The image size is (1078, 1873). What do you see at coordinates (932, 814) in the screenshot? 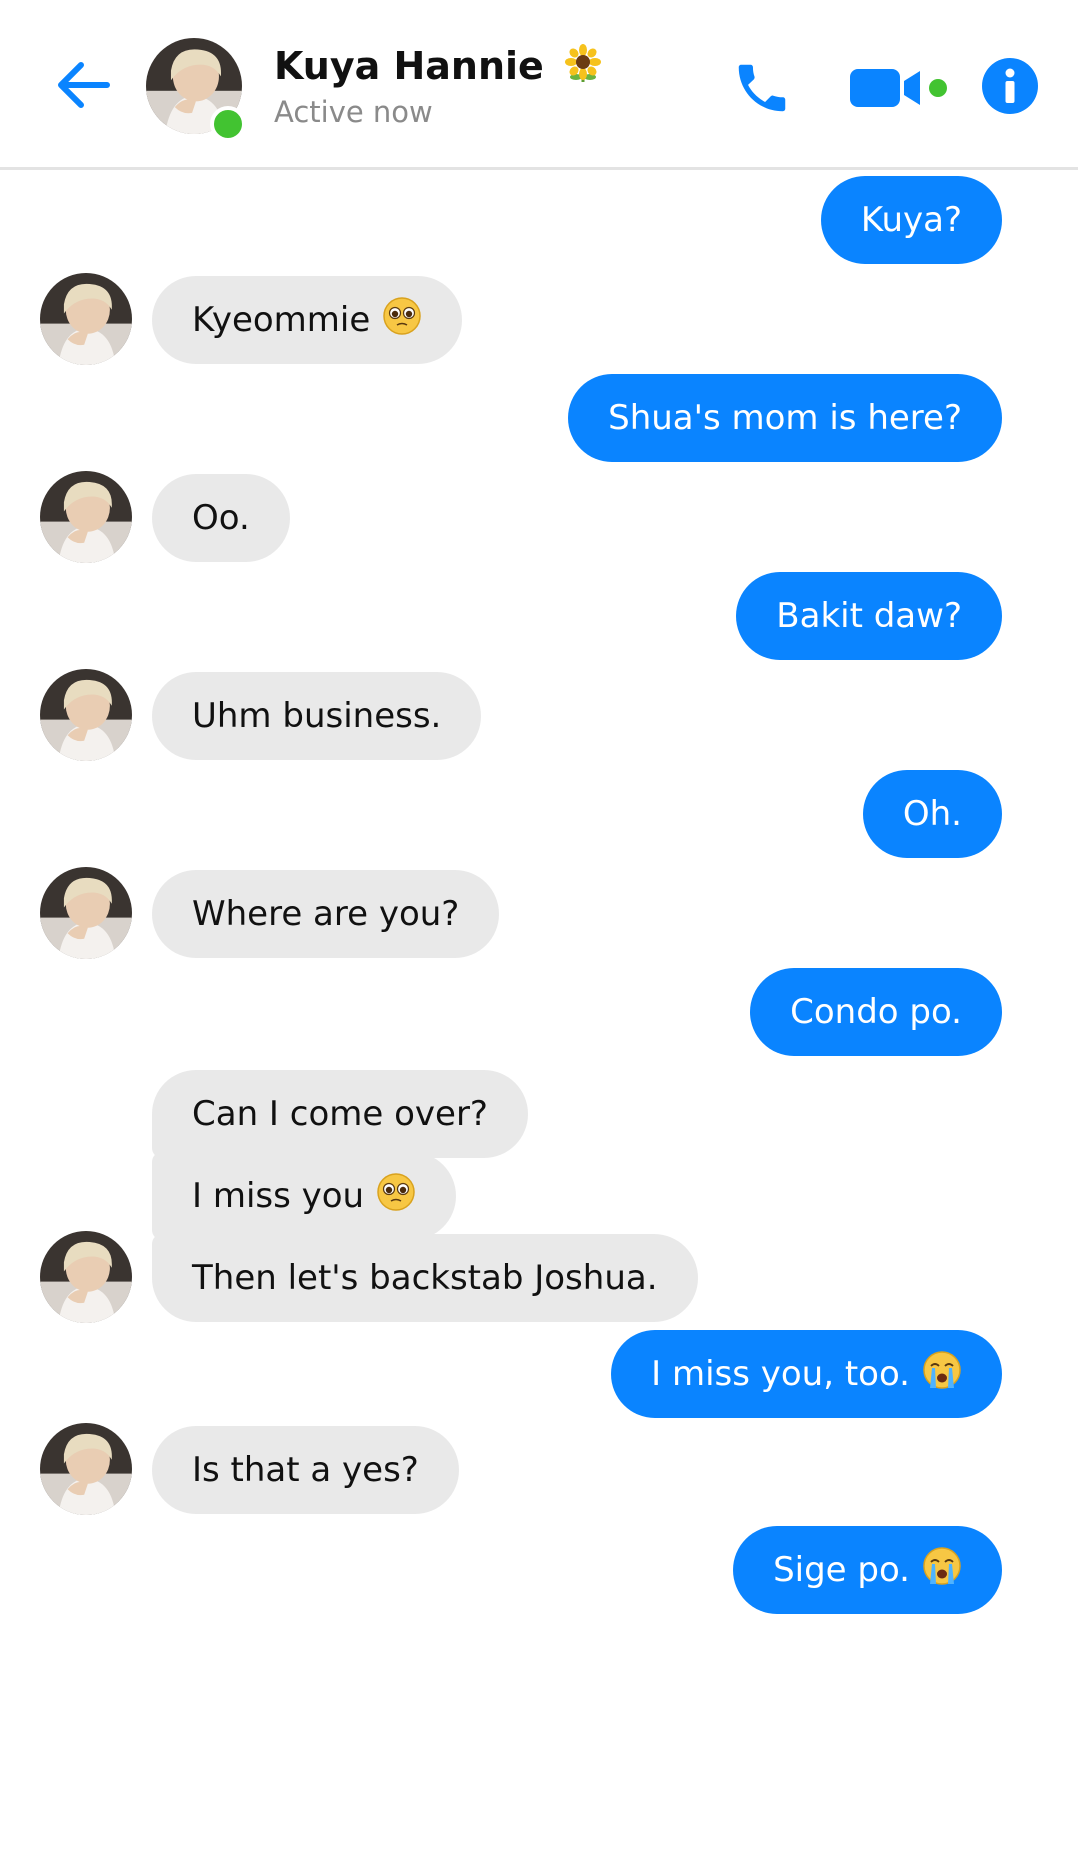
I see `outgoing-message-bubble: Oh.` at bounding box center [932, 814].